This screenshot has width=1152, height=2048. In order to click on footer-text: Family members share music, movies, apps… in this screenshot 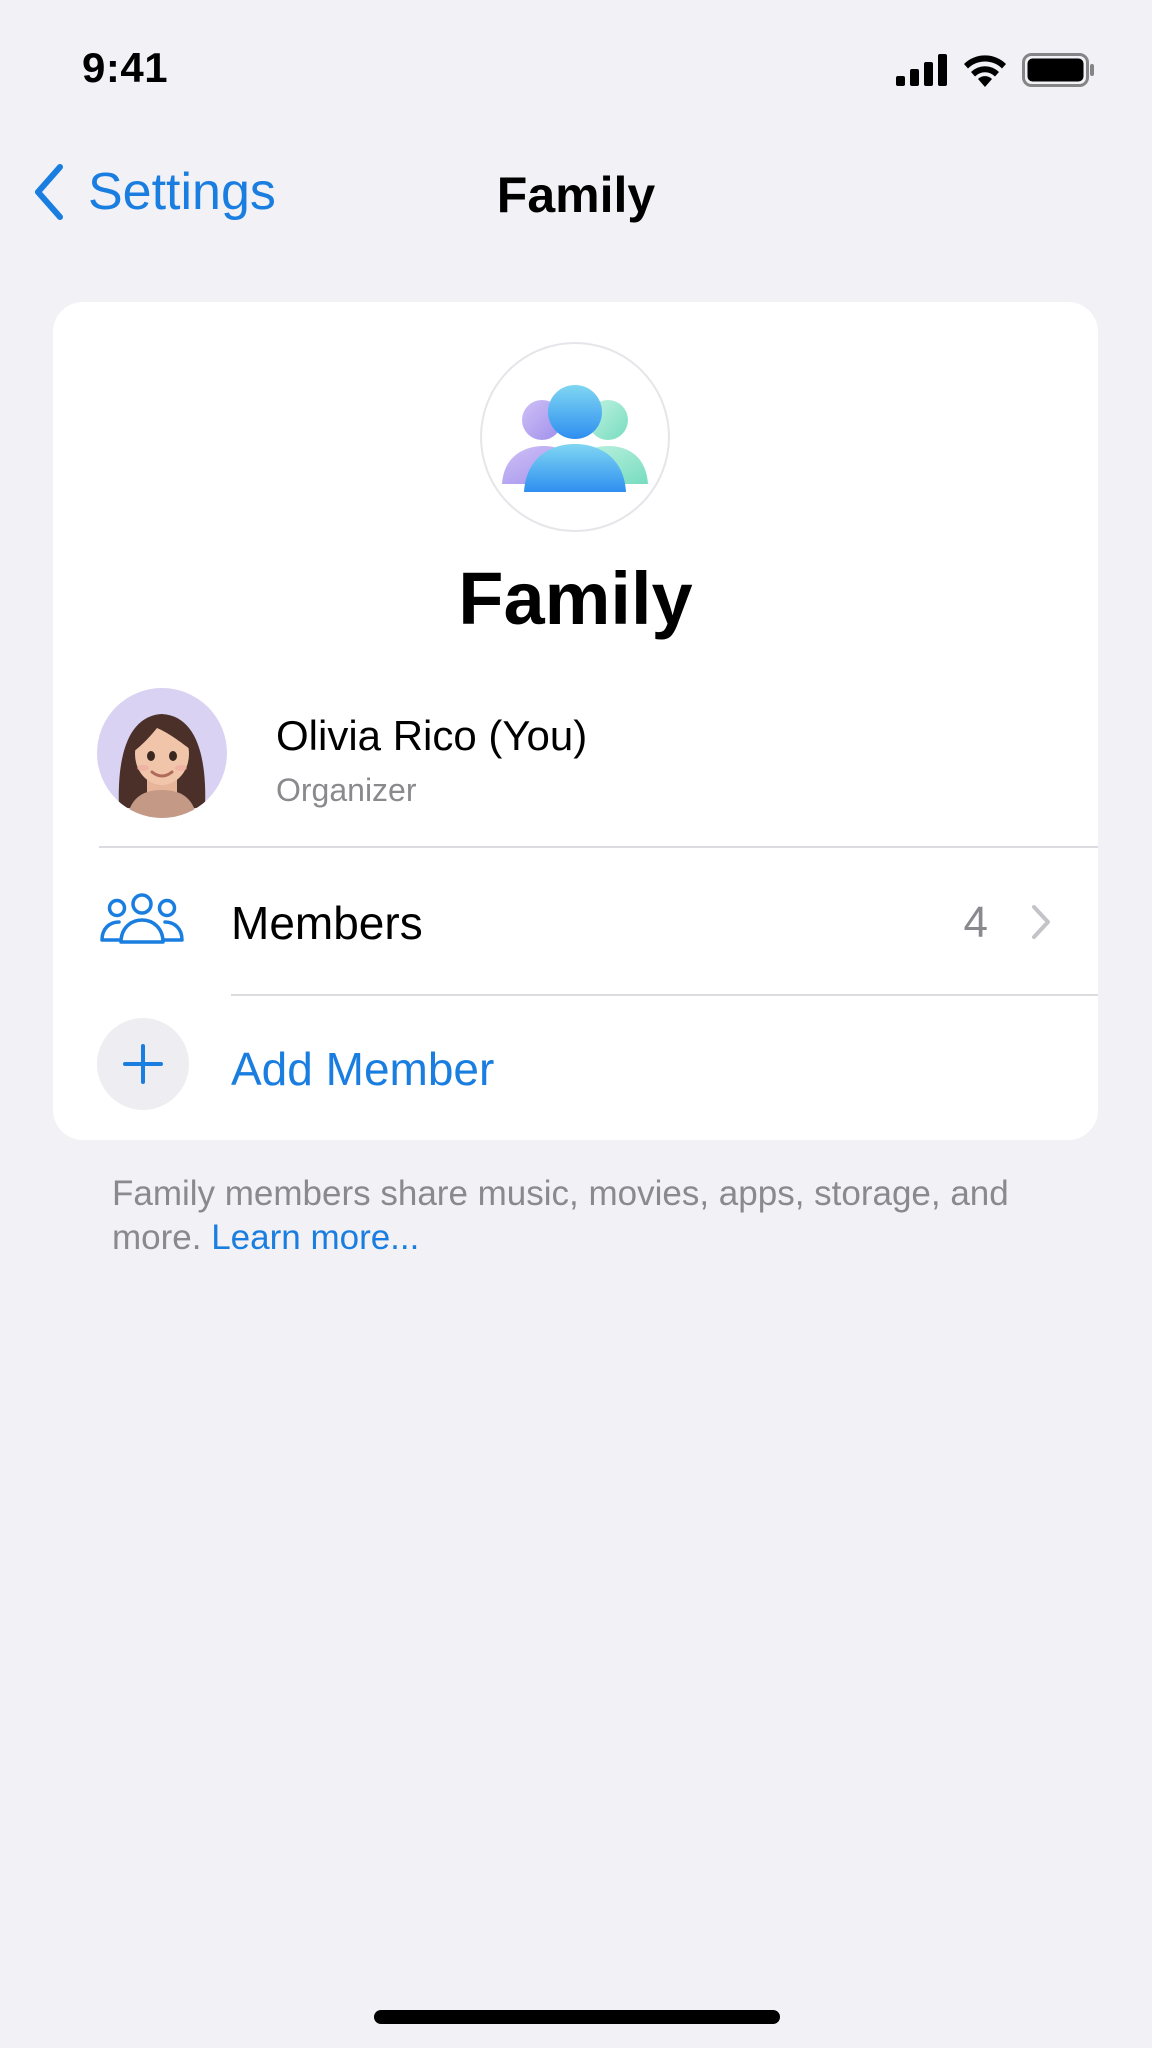, I will do `click(572, 1216)`.